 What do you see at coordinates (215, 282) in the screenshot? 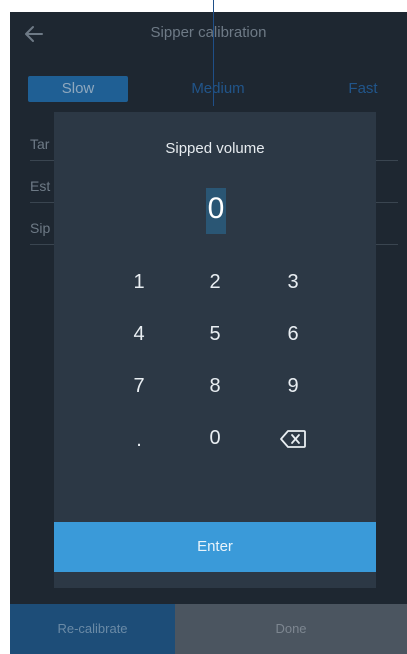
I see `key-2: 2` at bounding box center [215, 282].